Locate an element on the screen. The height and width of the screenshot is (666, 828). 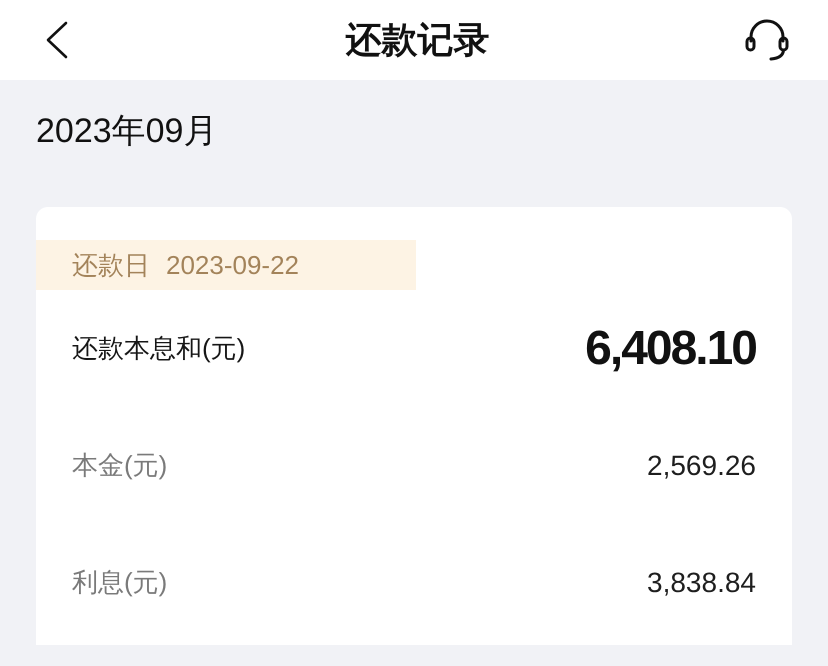
due-date: 2023-09-22 is located at coordinates (232, 265).